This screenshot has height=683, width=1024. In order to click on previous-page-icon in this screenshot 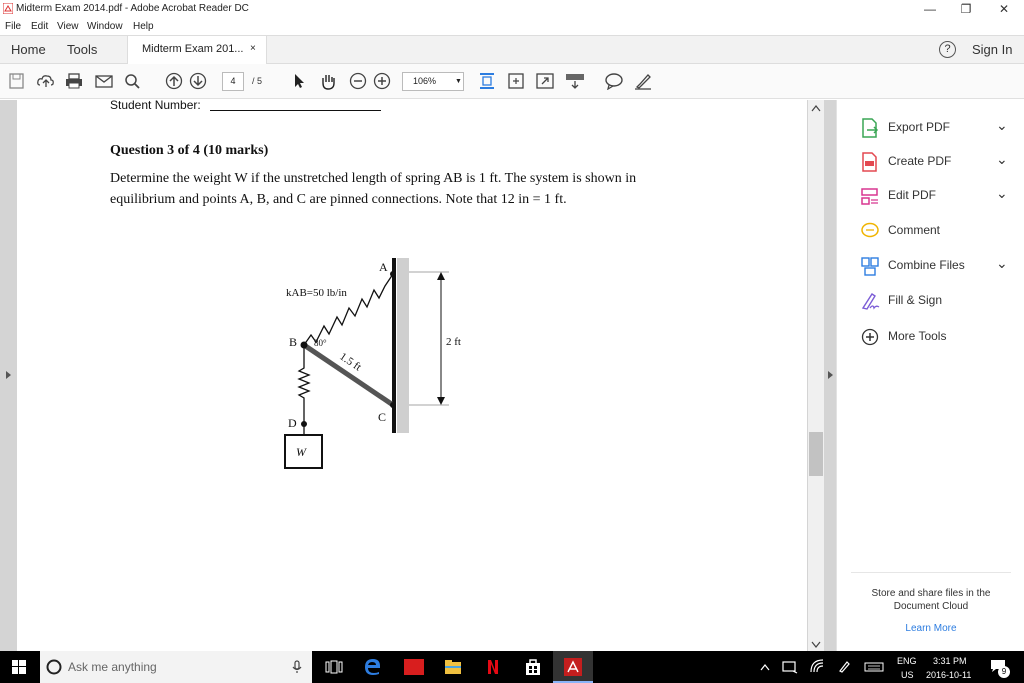, I will do `click(174, 81)`.